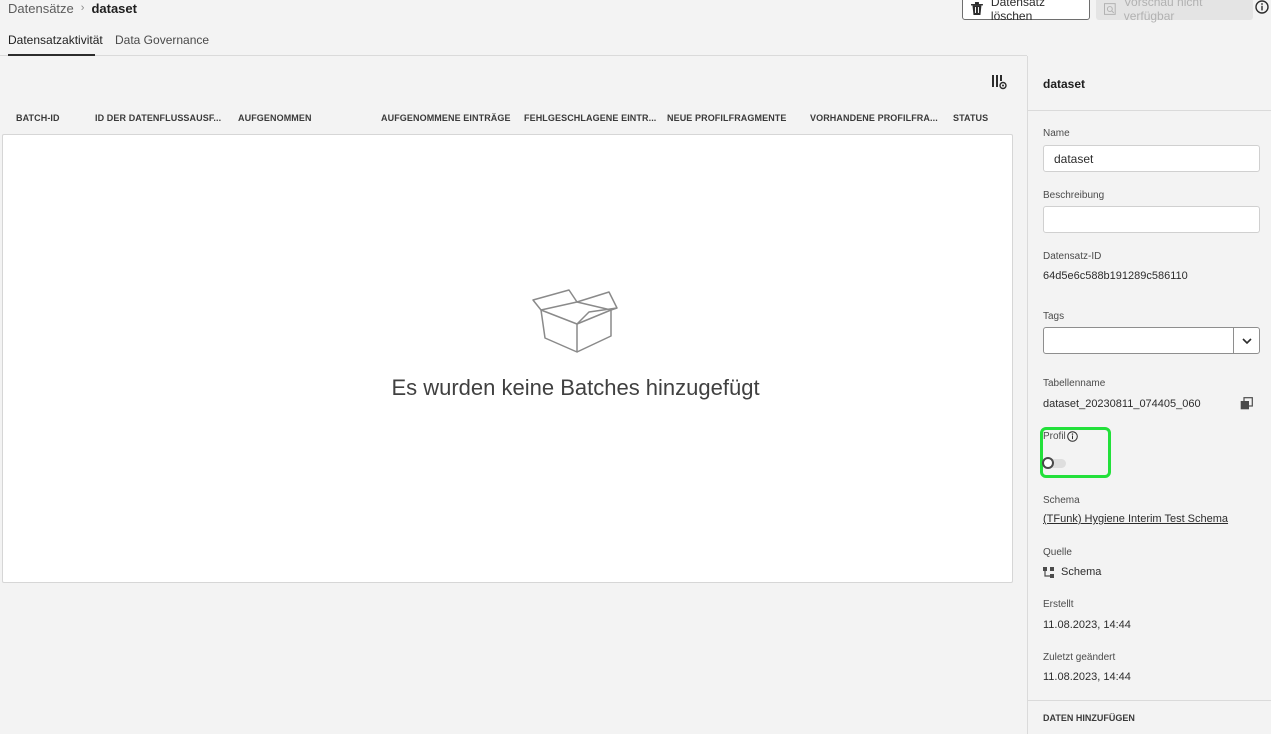 The image size is (1271, 734). I want to click on modified-label: Zuletzt geändert, so click(1079, 657).